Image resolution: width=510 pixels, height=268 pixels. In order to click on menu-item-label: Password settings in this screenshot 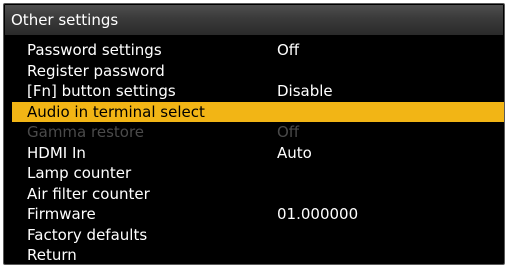, I will do `click(94, 50)`.